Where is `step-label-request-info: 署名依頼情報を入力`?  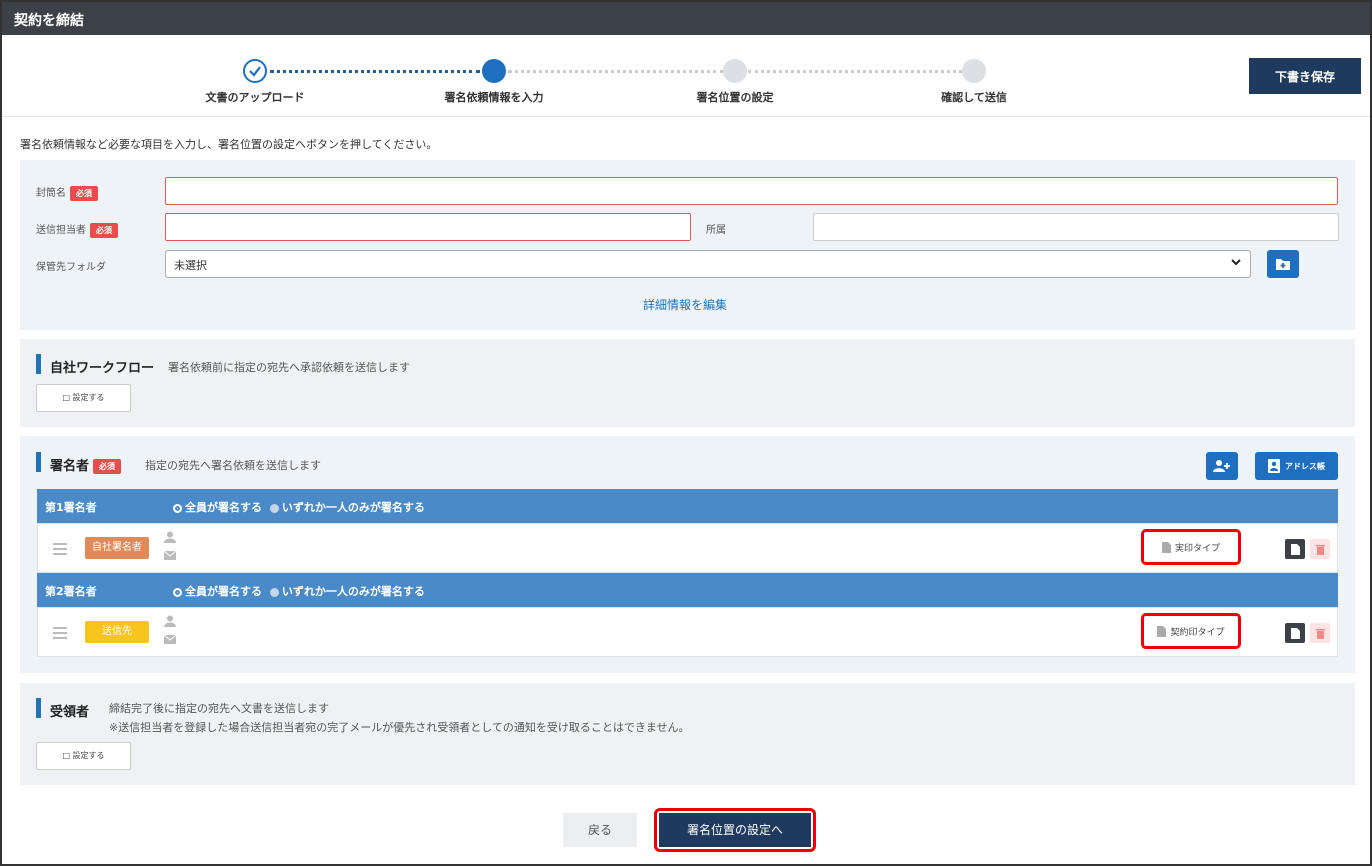
step-label-request-info: 署名依頼情報を入力 is located at coordinates (494, 97).